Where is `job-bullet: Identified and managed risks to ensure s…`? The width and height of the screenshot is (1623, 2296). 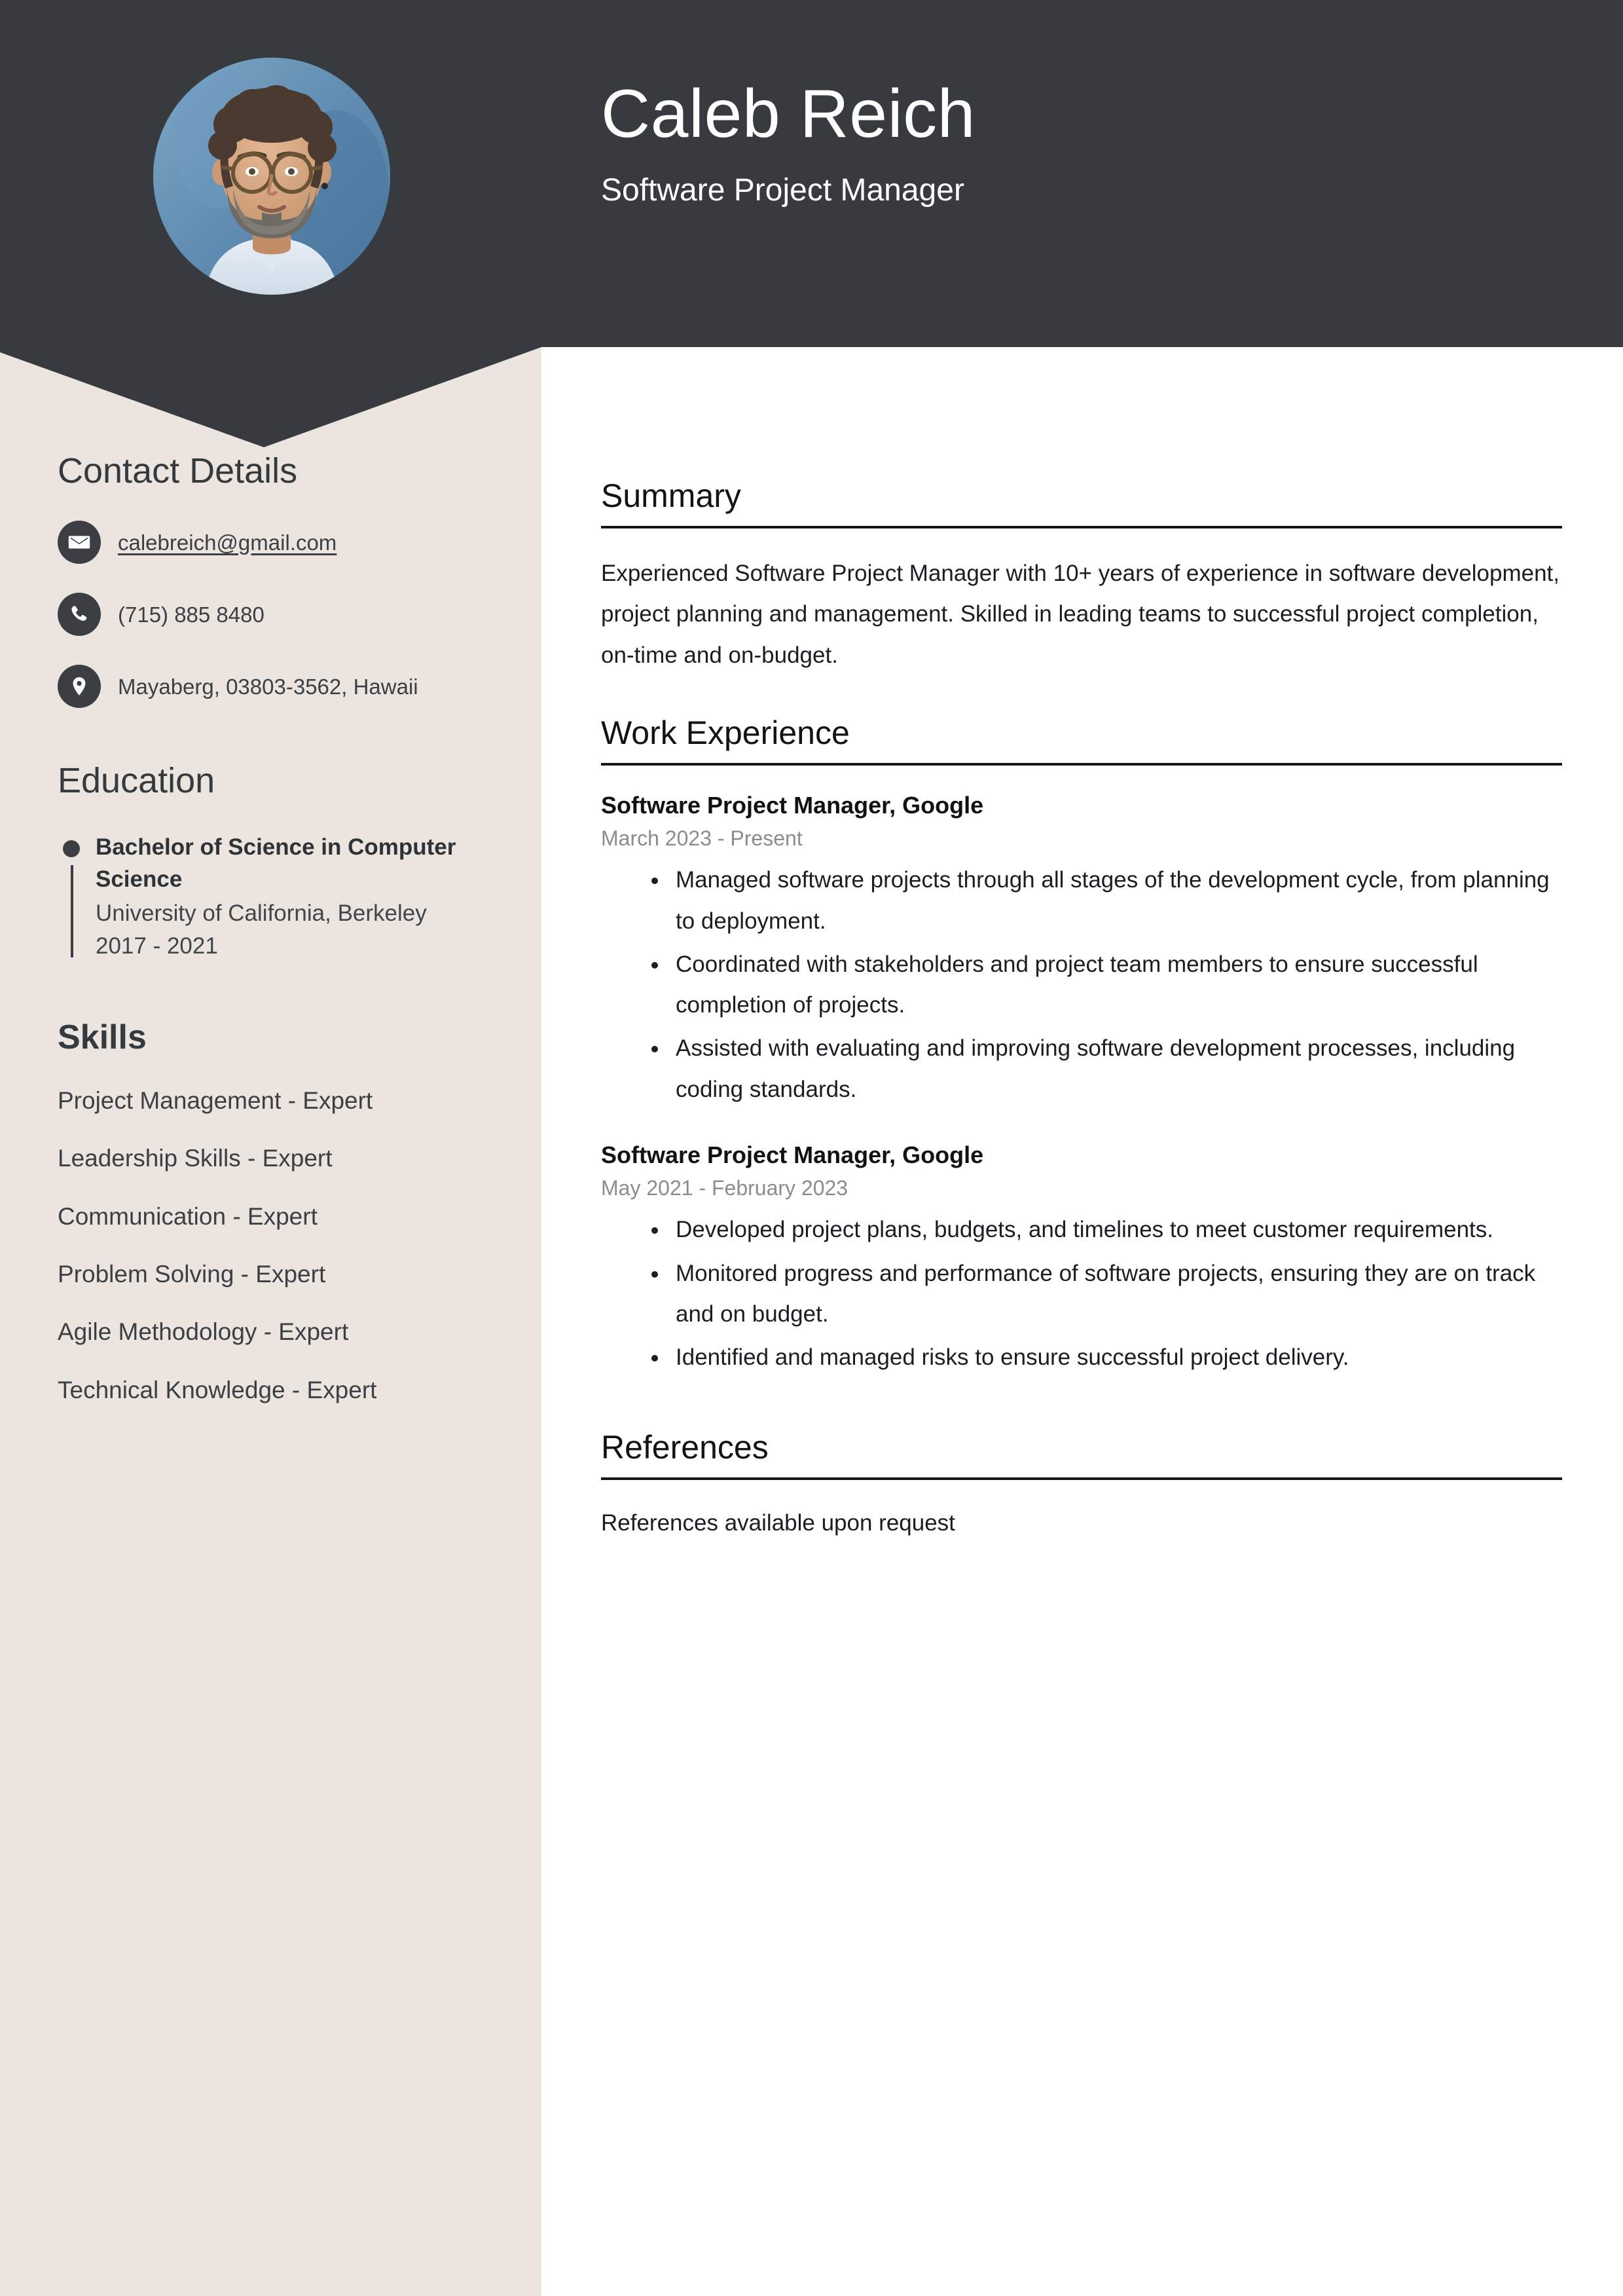 job-bullet: Identified and managed risks to ensure s… is located at coordinates (1115, 1358).